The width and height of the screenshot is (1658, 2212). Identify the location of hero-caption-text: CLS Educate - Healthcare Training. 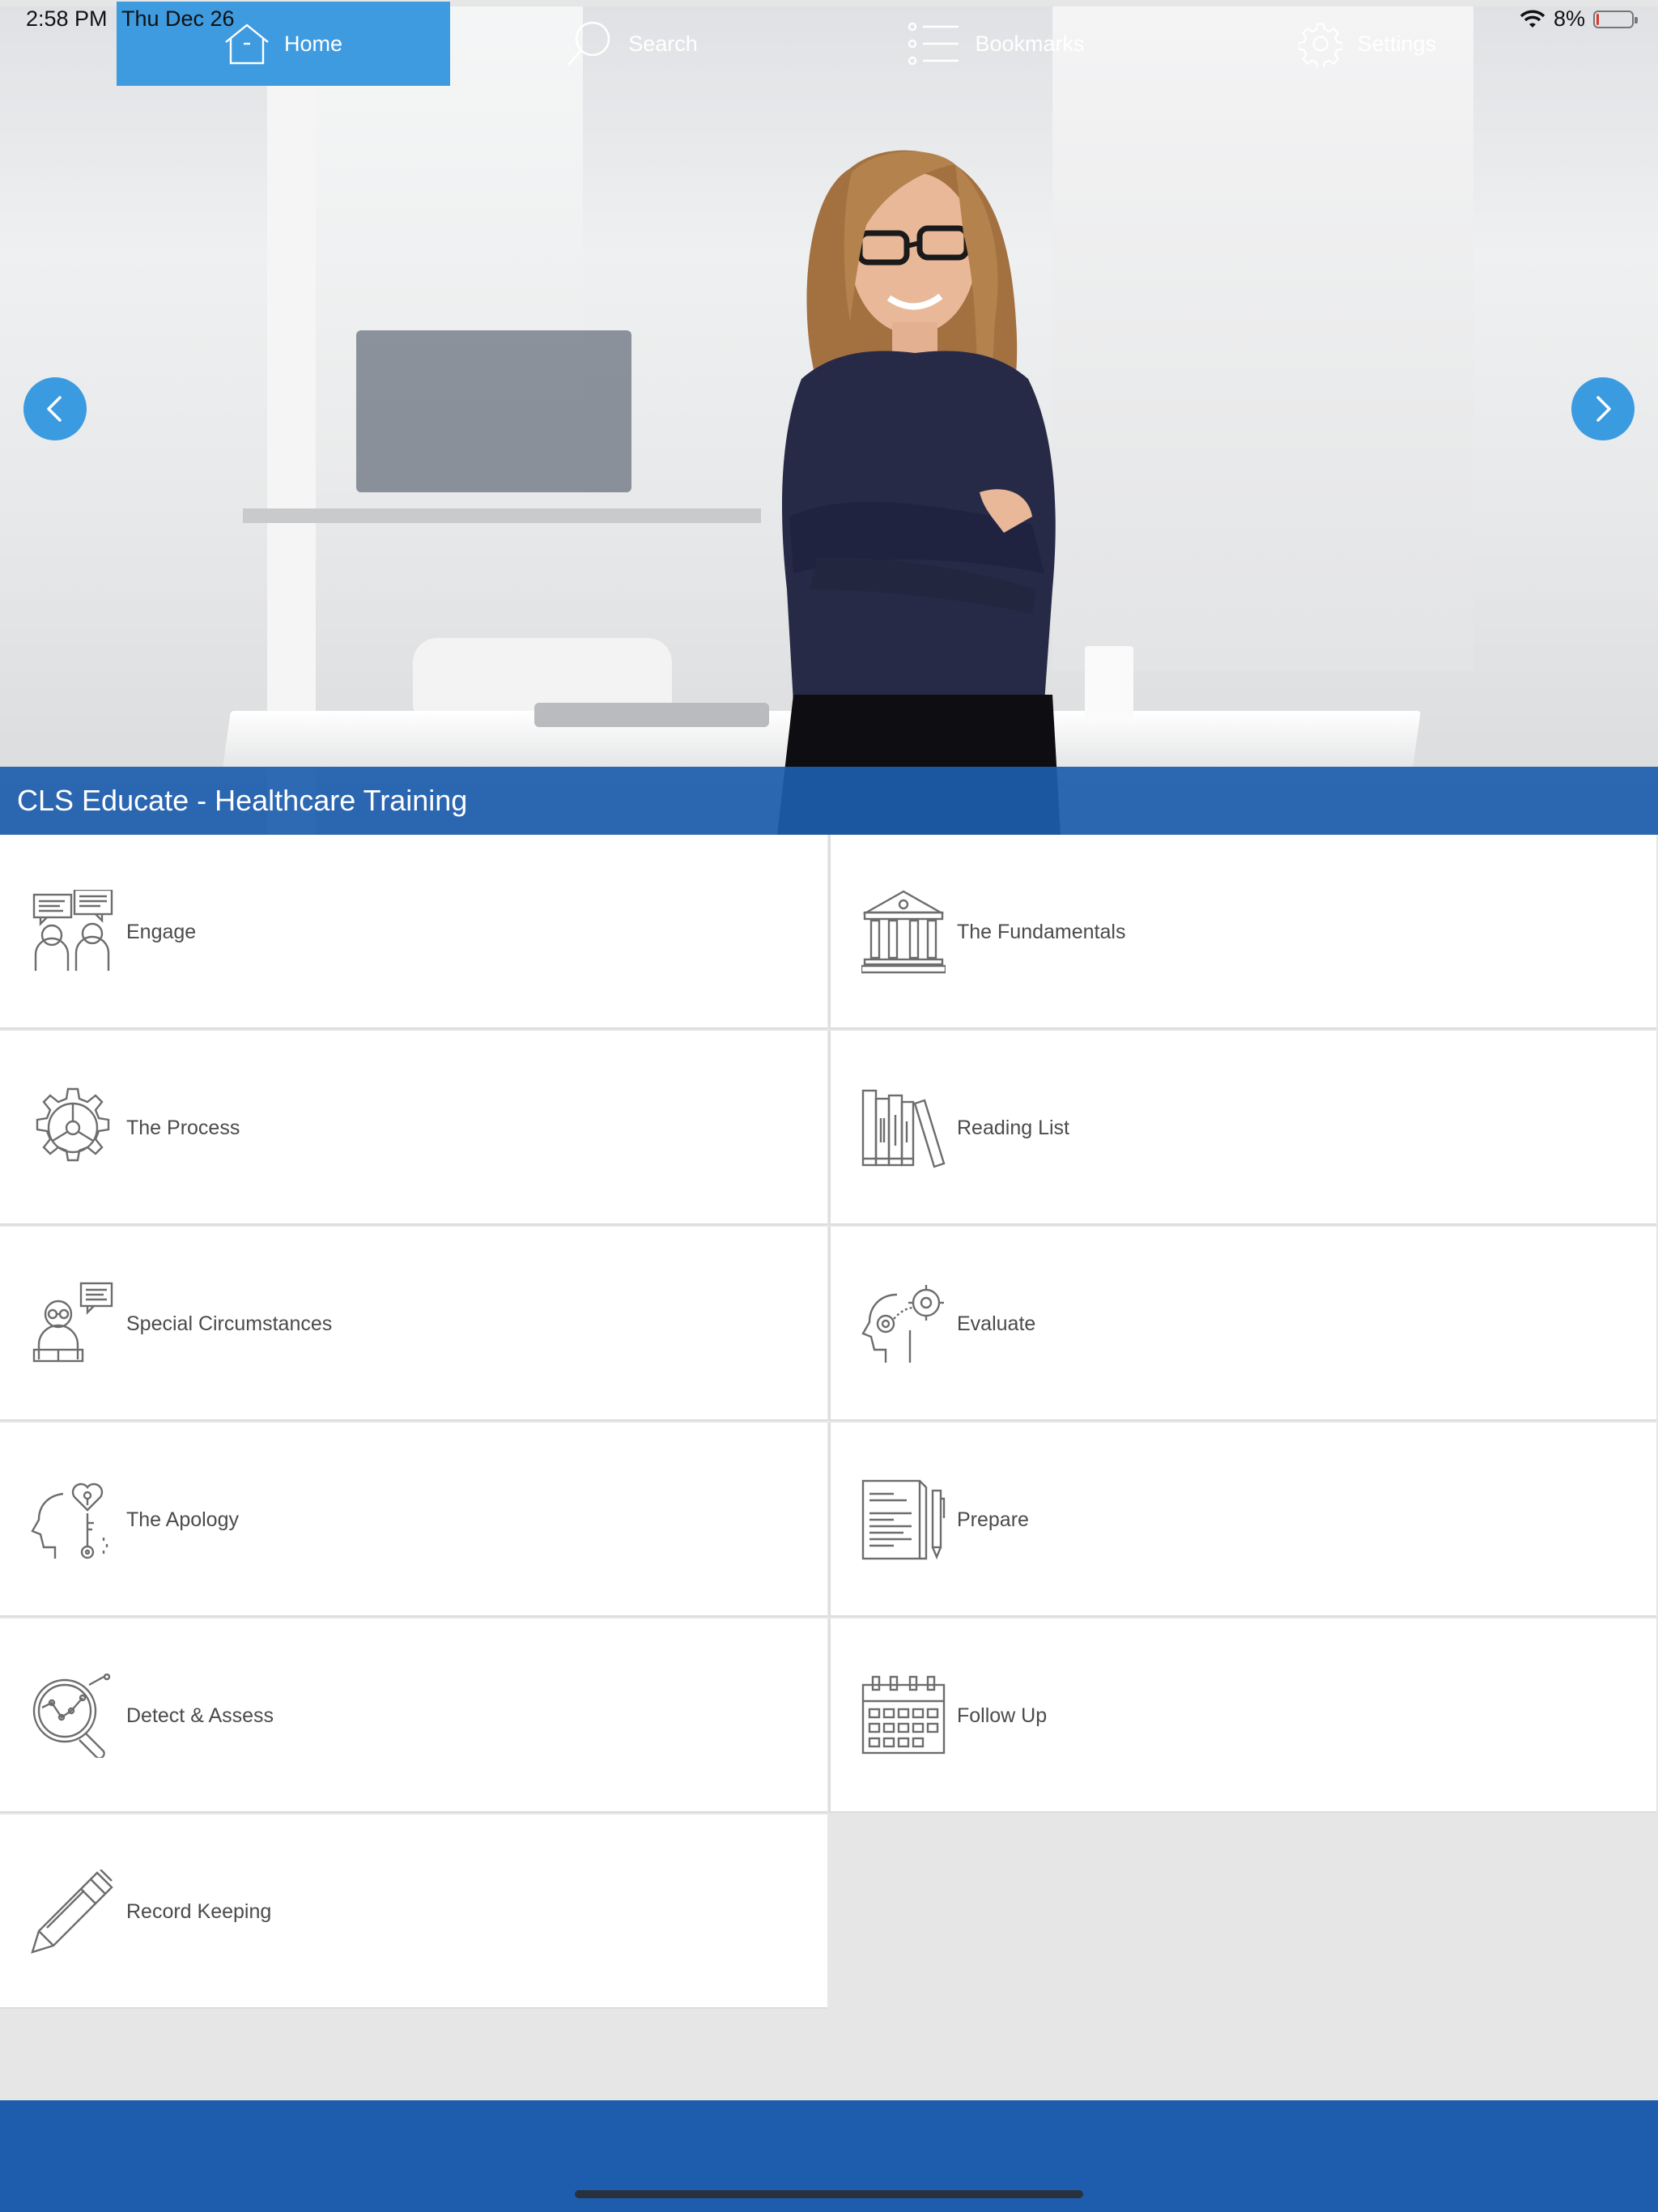
(242, 800).